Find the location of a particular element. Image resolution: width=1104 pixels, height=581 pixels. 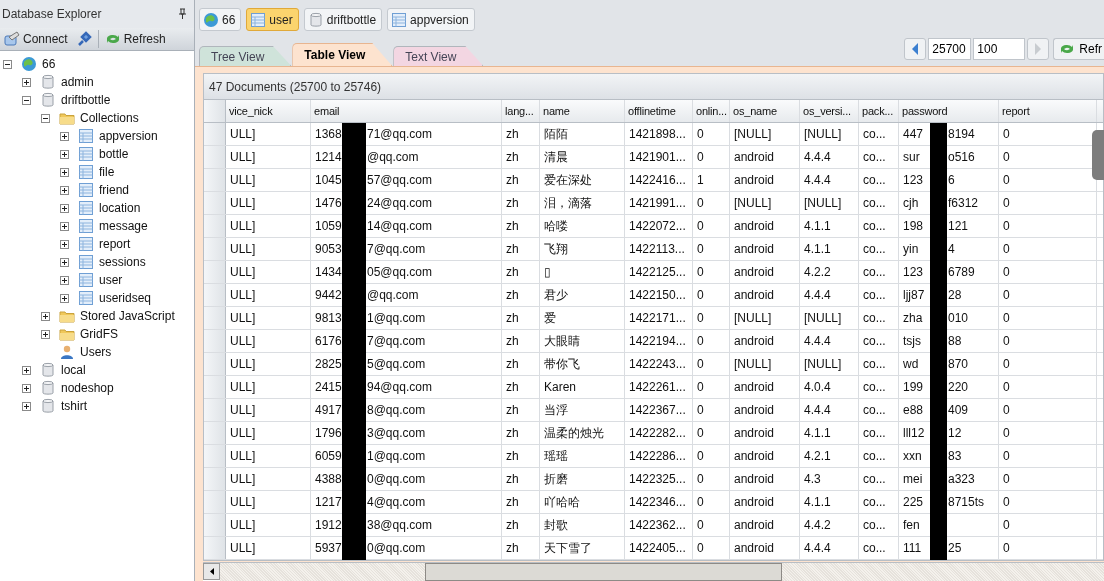

column-header: offlinetime is located at coordinates (659, 111).